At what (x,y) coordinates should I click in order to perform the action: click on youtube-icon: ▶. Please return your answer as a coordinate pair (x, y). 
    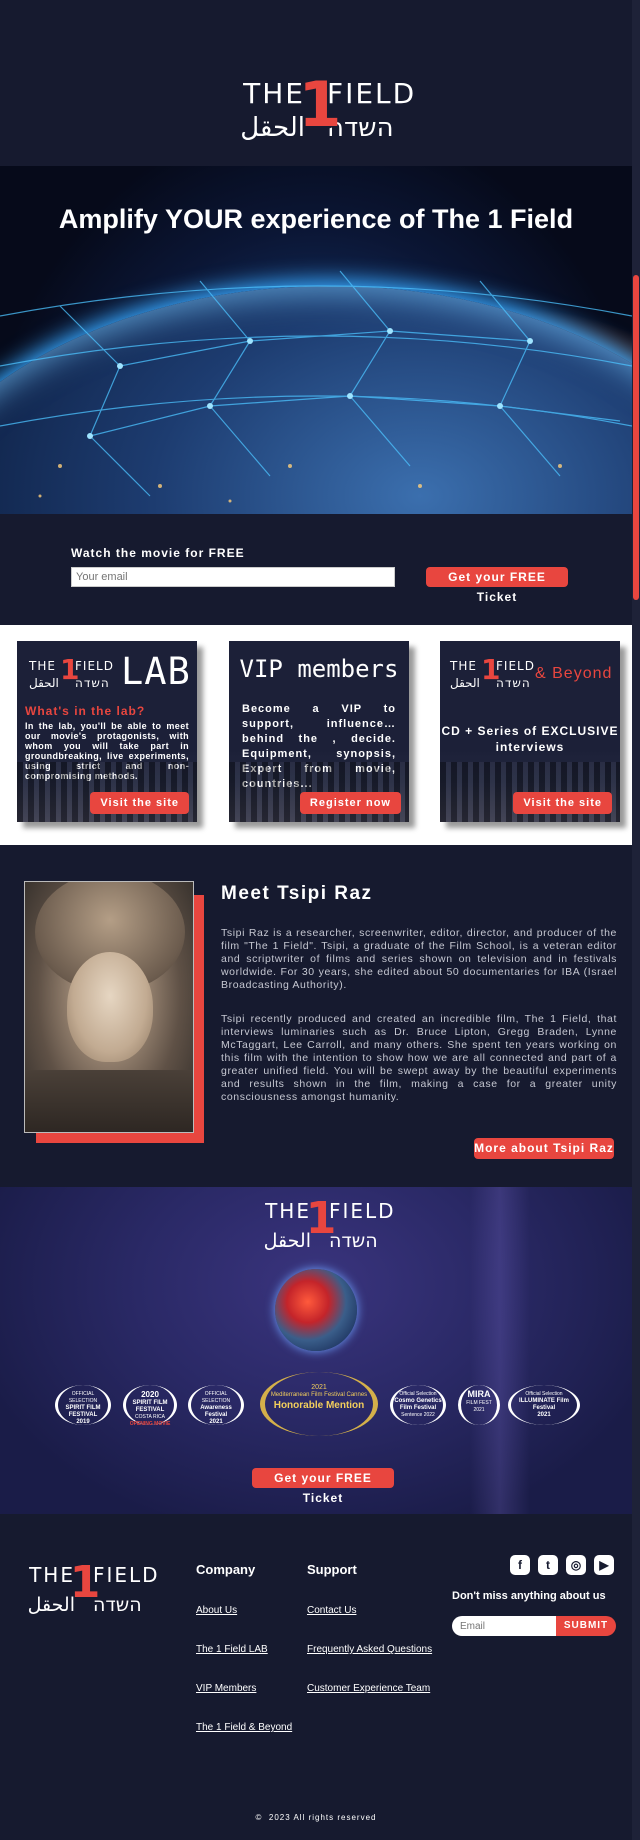
    Looking at the image, I should click on (604, 1565).